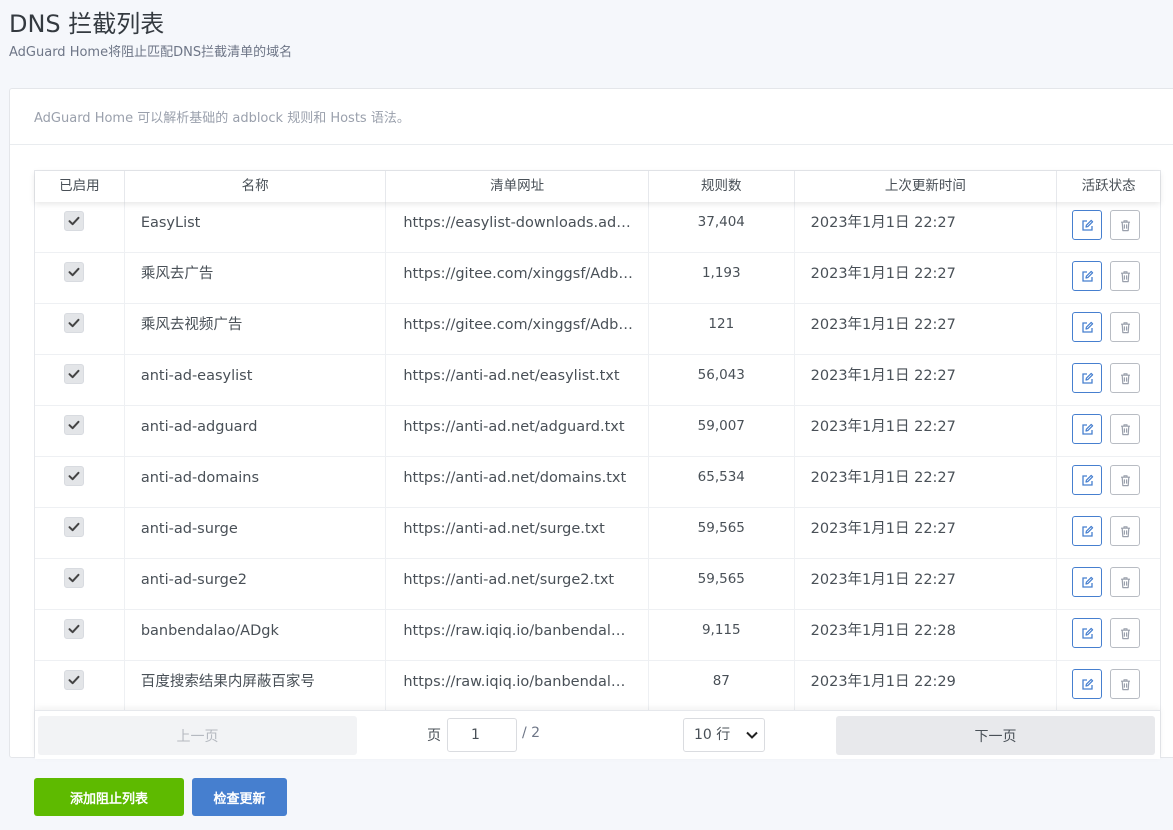 The width and height of the screenshot is (1173, 830). Describe the element at coordinates (995, 735) in the screenshot. I see `next-page-button: 下一页` at that location.